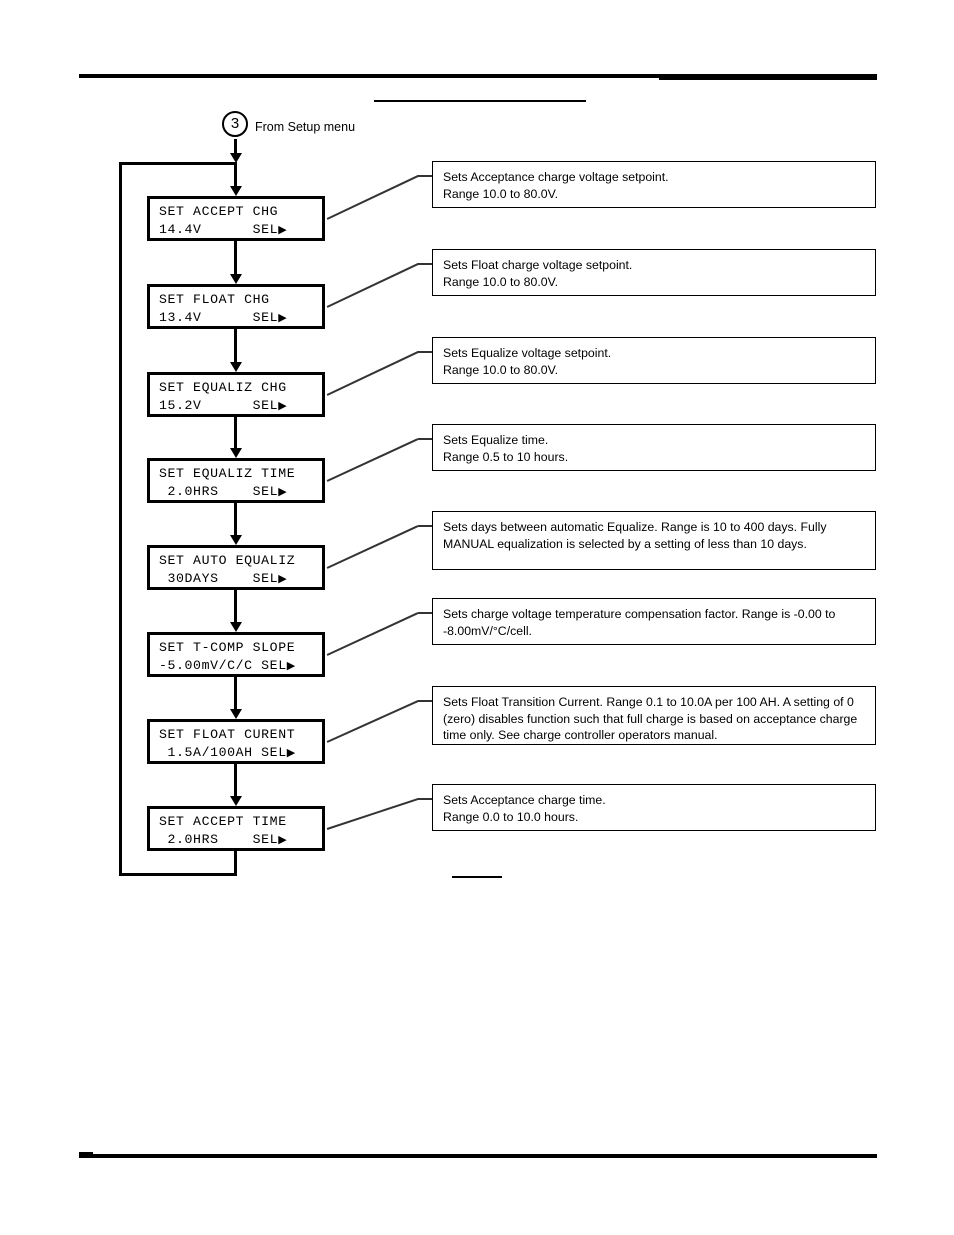 The height and width of the screenshot is (1235, 954). I want to click on lcd-line-2-text: 30DAYS SEL, so click(219, 578).